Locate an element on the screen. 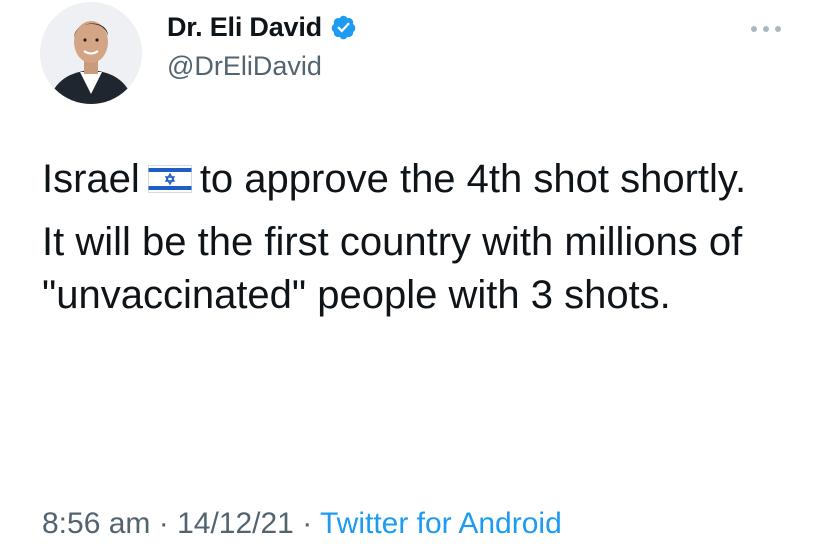  tweet-text-before-flag: Israel is located at coordinates (91, 179).